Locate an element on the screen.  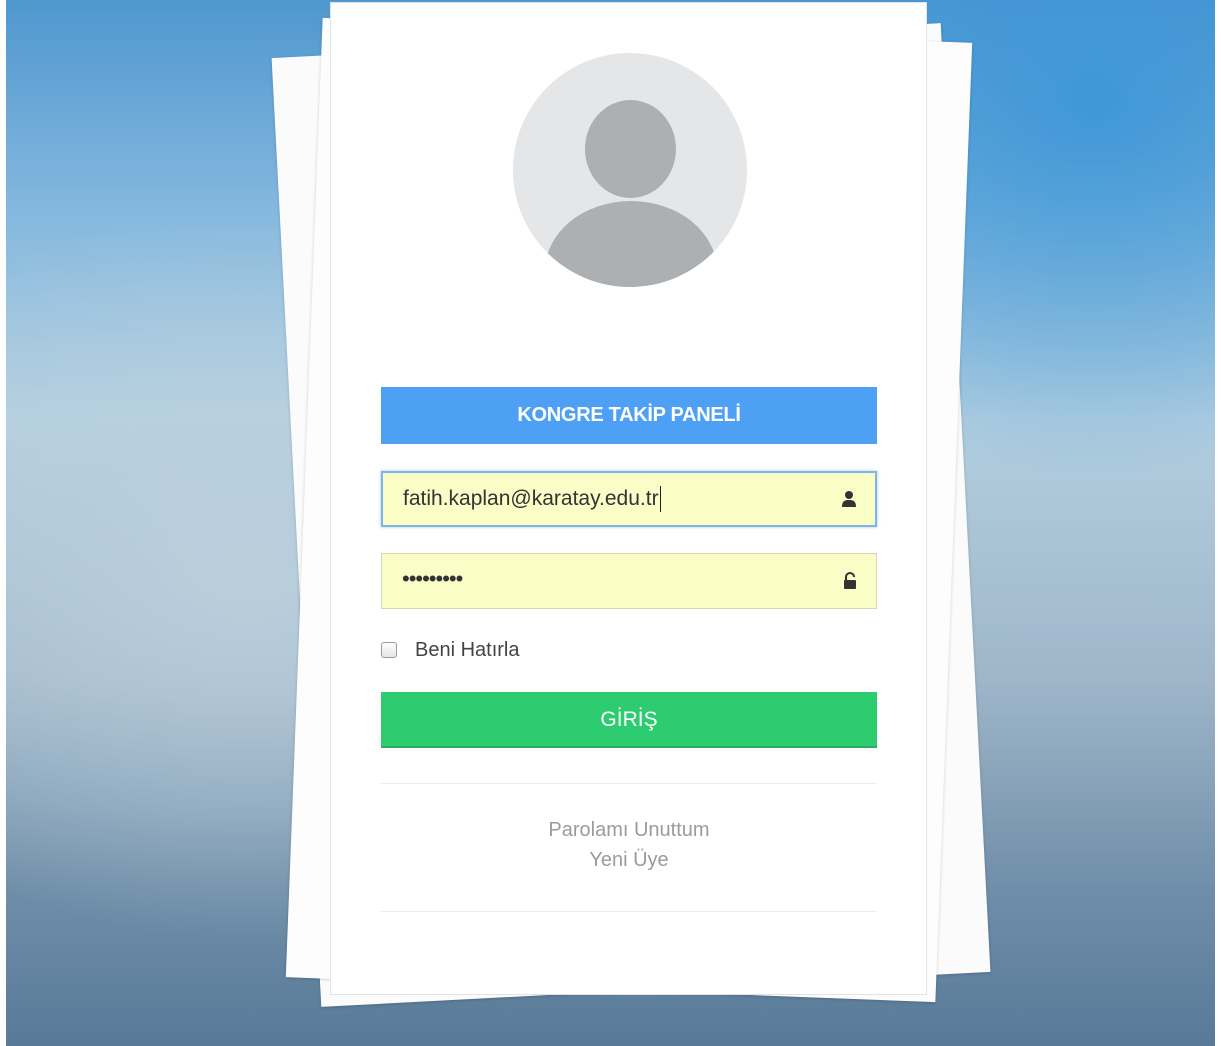
remember-me-checkbox is located at coordinates (389, 650).